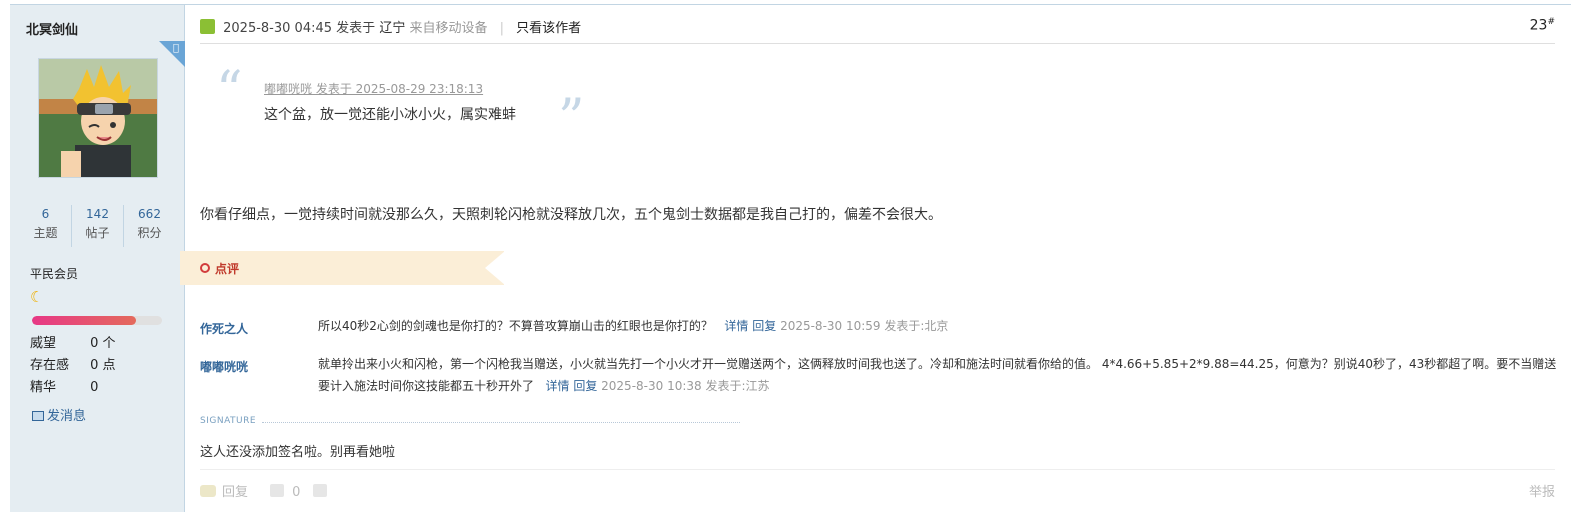  I want to click on attr-prestige-key: 威望, so click(43, 343).